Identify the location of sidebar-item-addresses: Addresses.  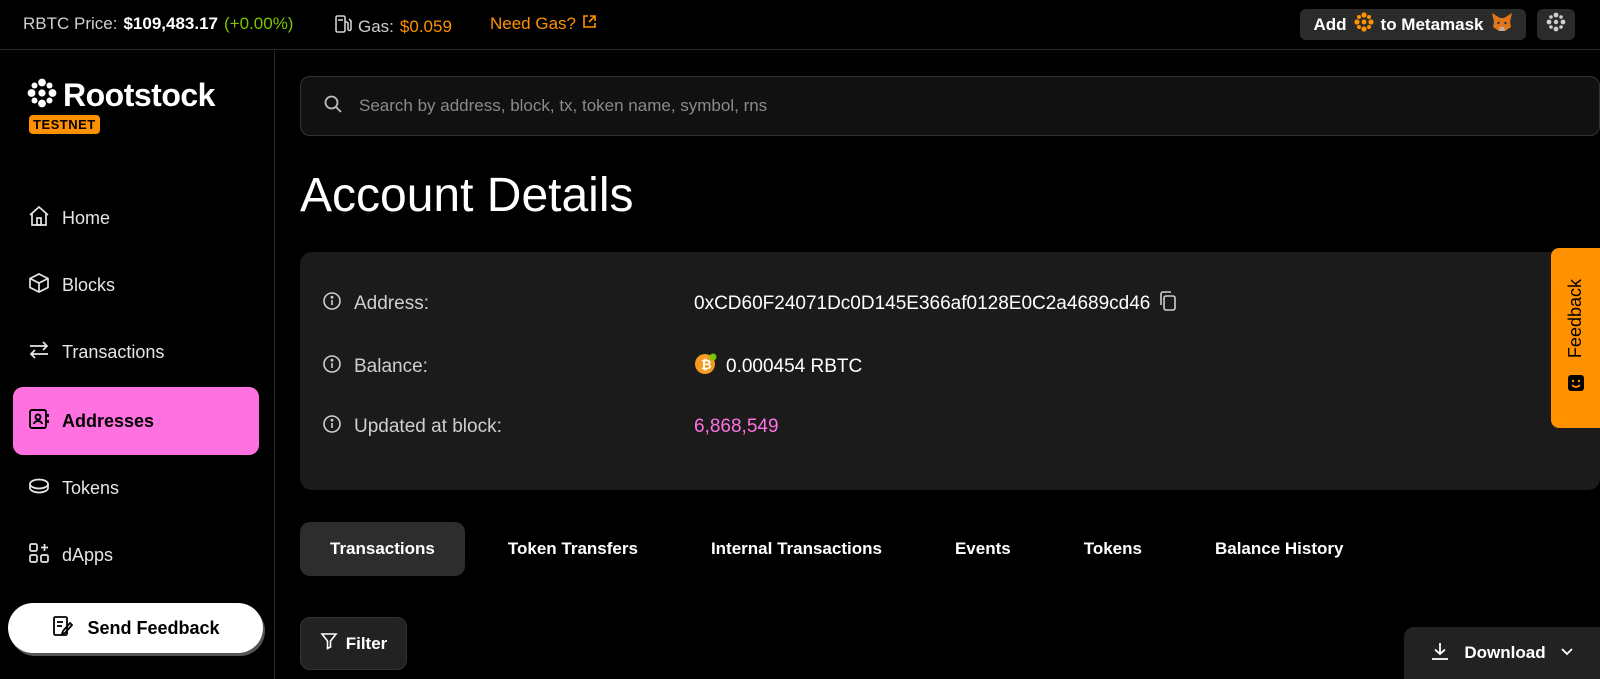
(136, 421).